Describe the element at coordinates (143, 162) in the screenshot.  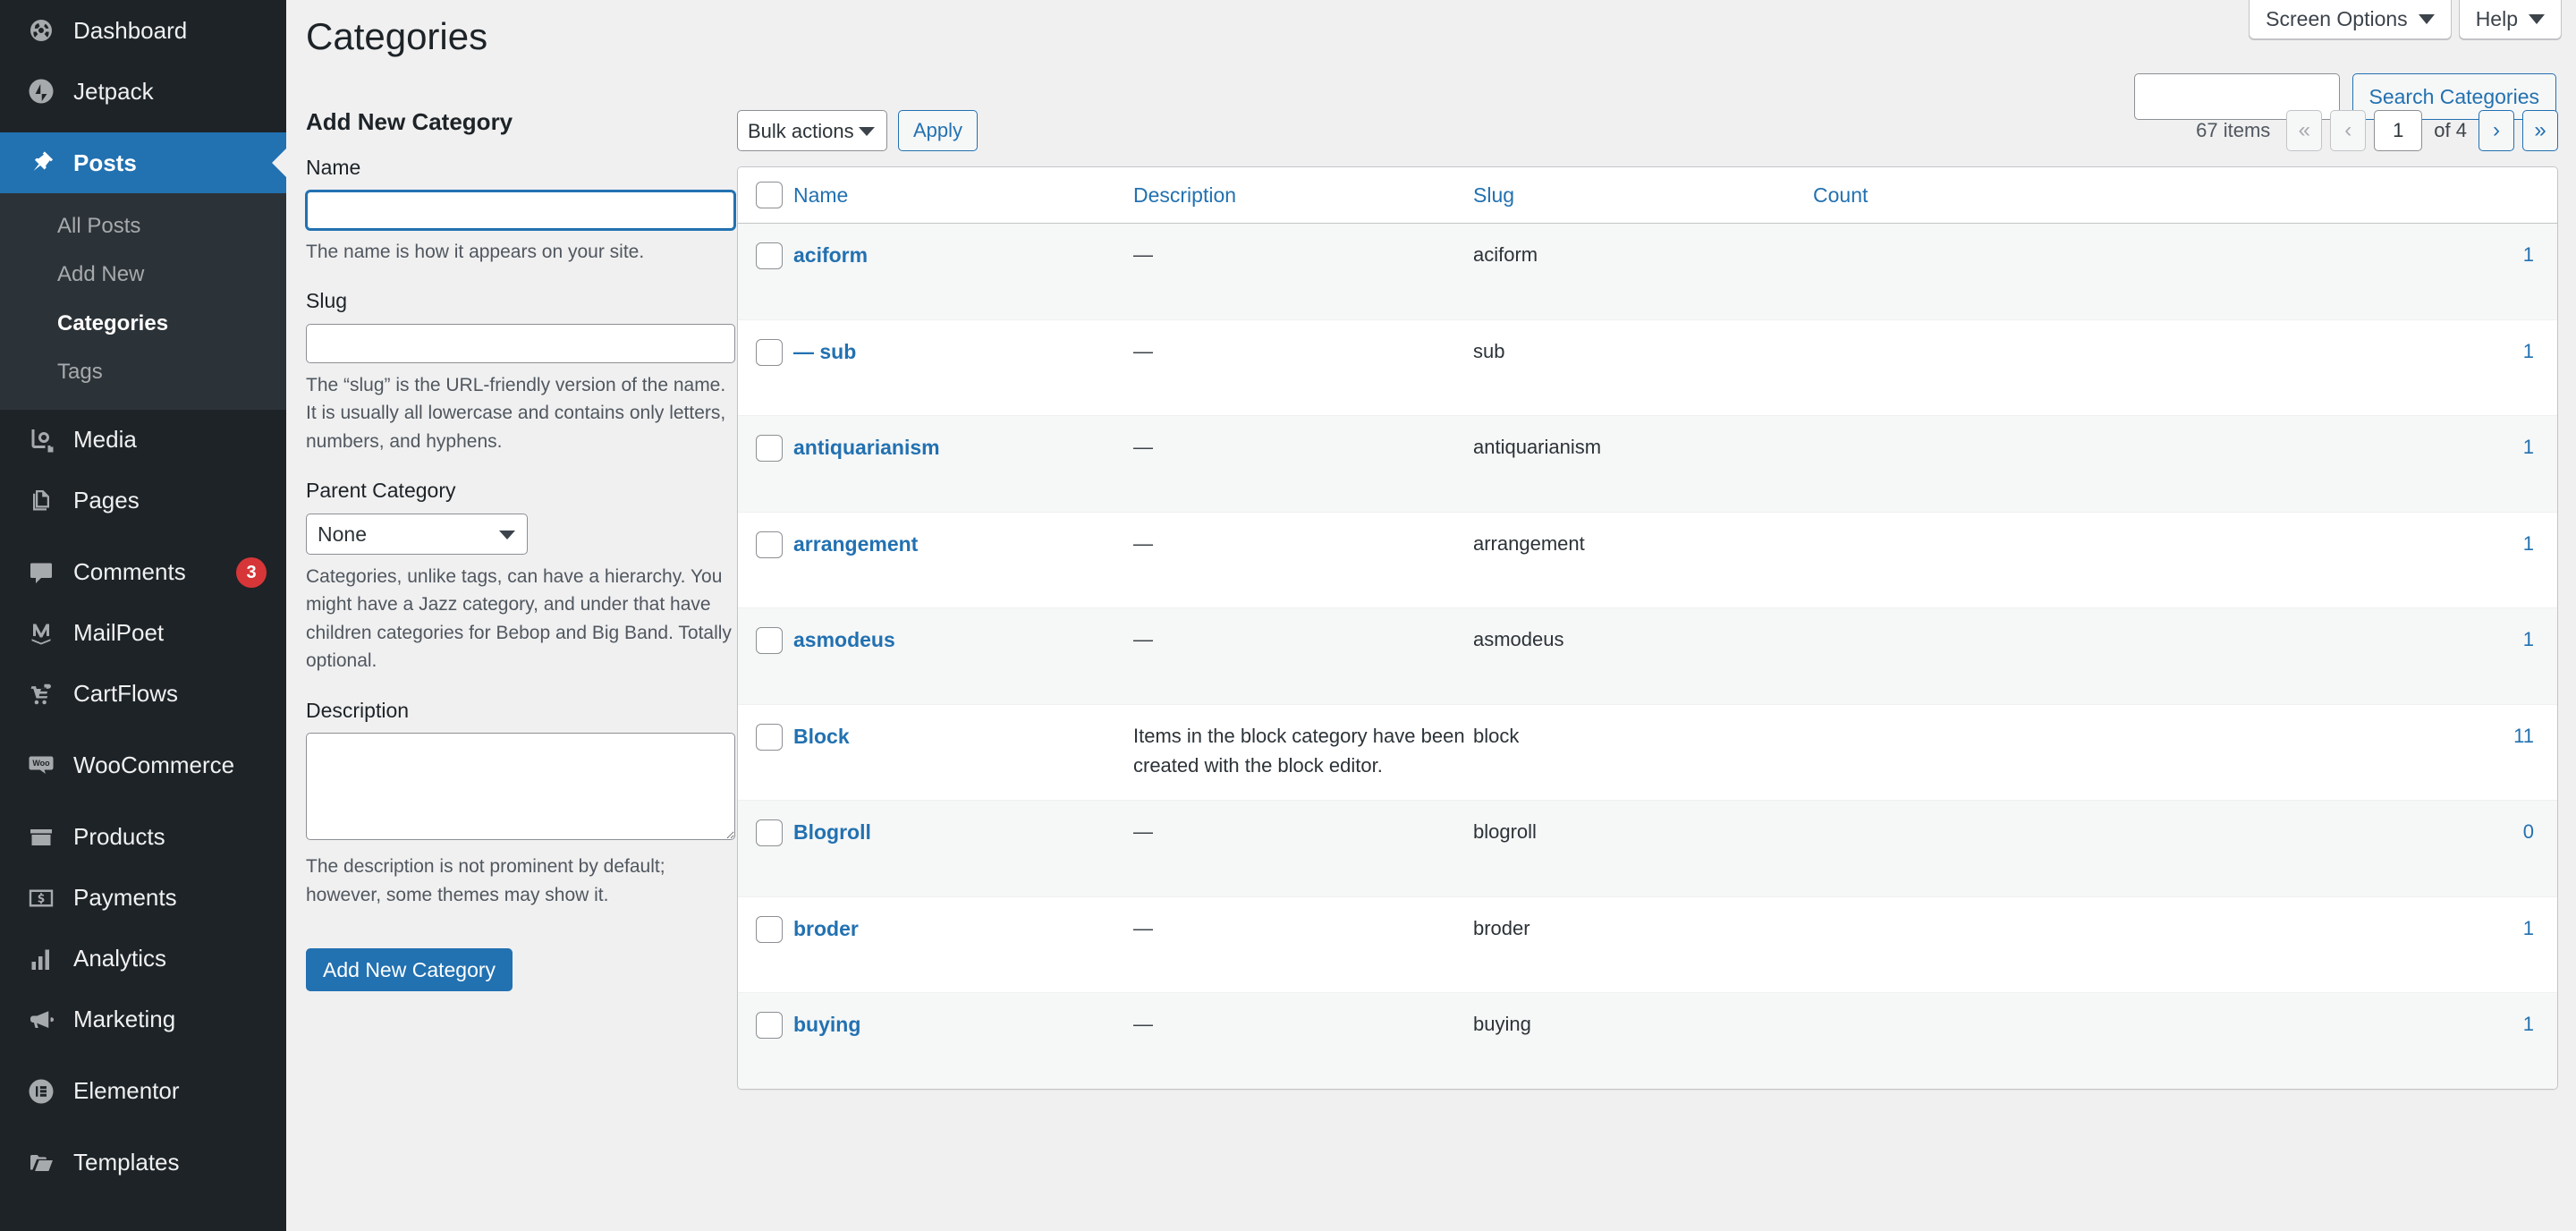
I see `sidebar-item-posts: Posts` at that location.